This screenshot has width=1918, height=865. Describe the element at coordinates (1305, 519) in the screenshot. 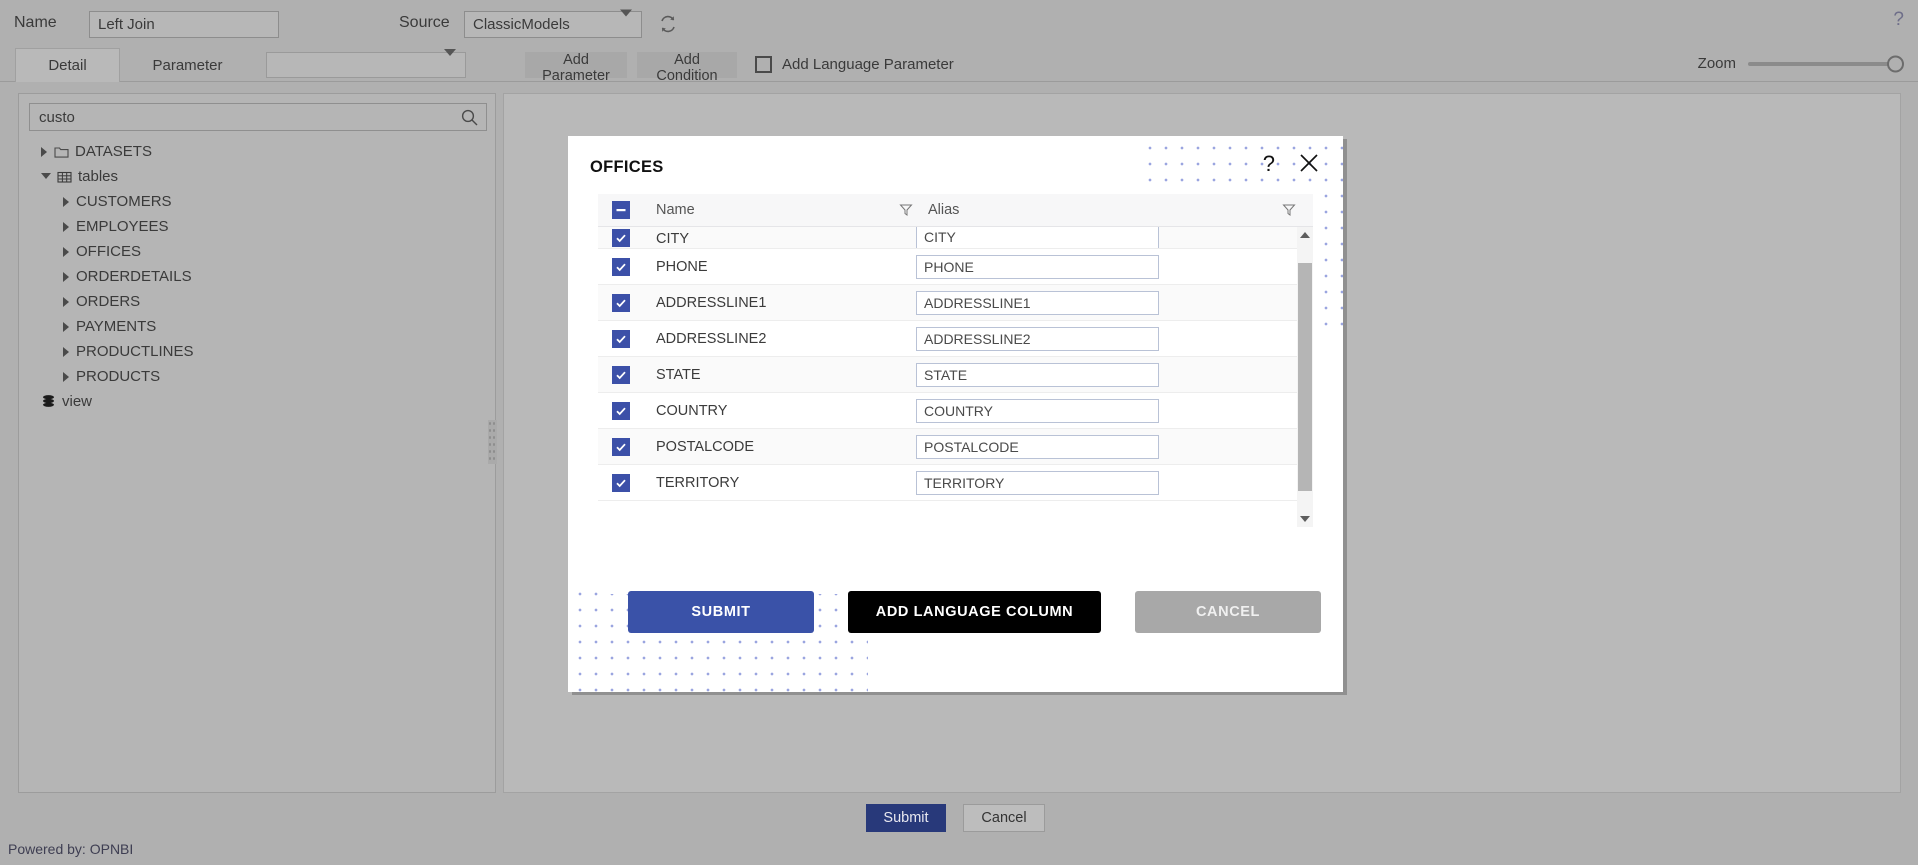

I see `scroll-down-arrow-icon` at that location.